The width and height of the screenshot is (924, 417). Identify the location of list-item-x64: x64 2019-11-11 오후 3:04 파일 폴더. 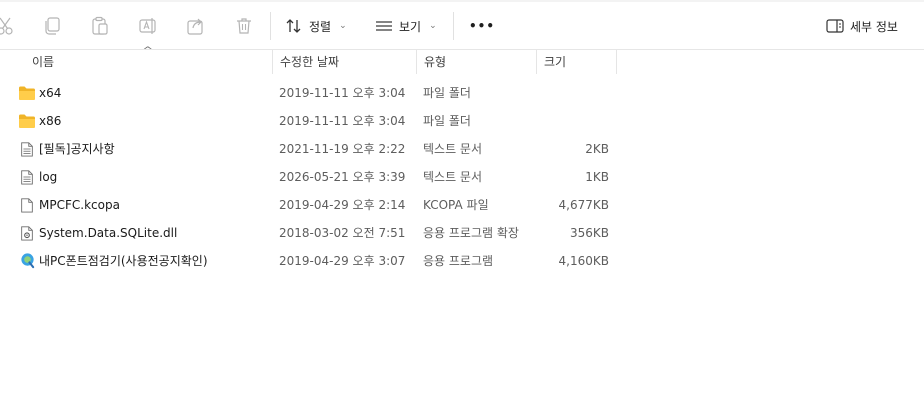
(462, 93).